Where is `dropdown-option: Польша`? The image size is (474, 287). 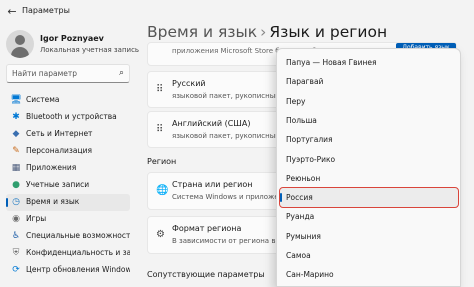
dropdown-option: Польша is located at coordinates (369, 120).